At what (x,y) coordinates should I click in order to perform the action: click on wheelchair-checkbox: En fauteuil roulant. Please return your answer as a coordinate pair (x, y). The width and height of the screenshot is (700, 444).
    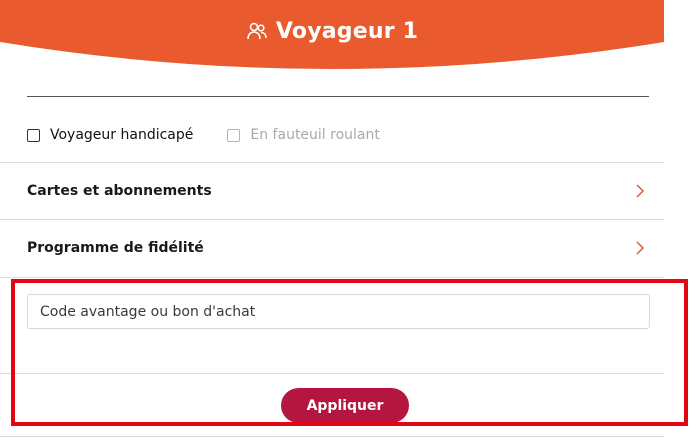
    Looking at the image, I should click on (303, 135).